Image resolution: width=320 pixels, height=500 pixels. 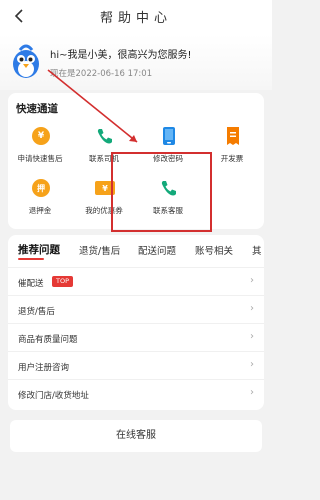 I want to click on faq-row-label: 退货/售后, so click(x=36, y=312).